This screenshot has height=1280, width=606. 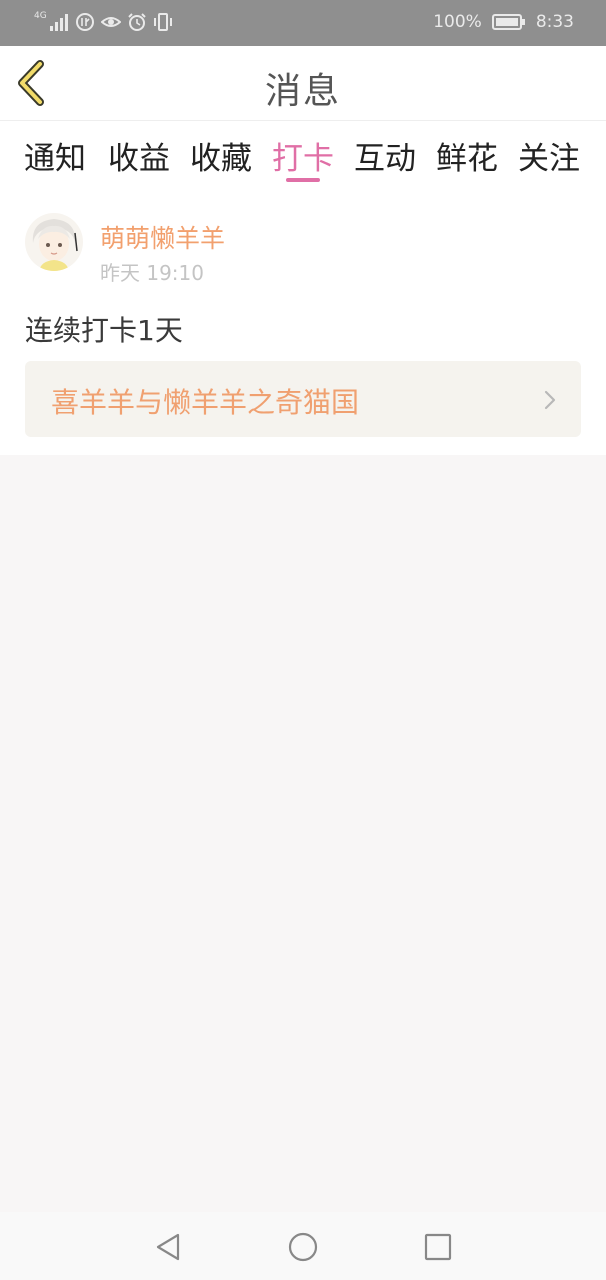 I want to click on tab-interactions: 互动, so click(x=385, y=155).